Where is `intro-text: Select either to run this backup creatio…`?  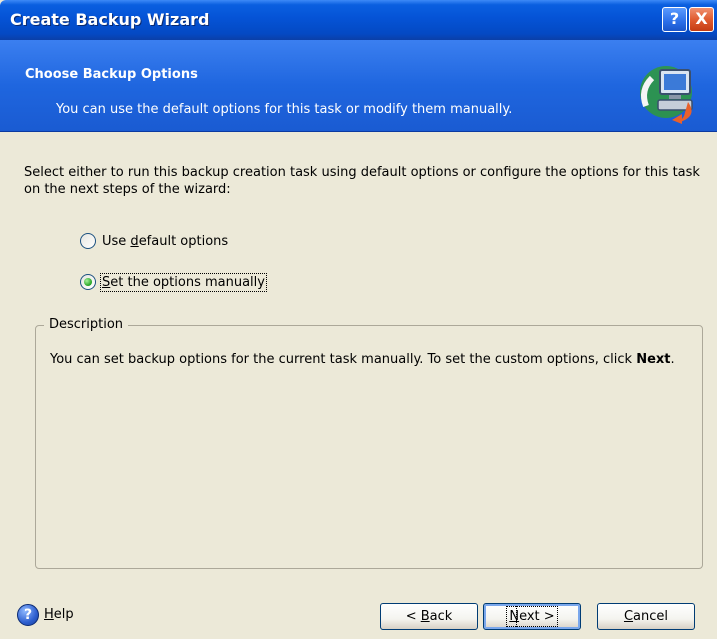
intro-text: Select either to run this backup creatio… is located at coordinates (362, 181).